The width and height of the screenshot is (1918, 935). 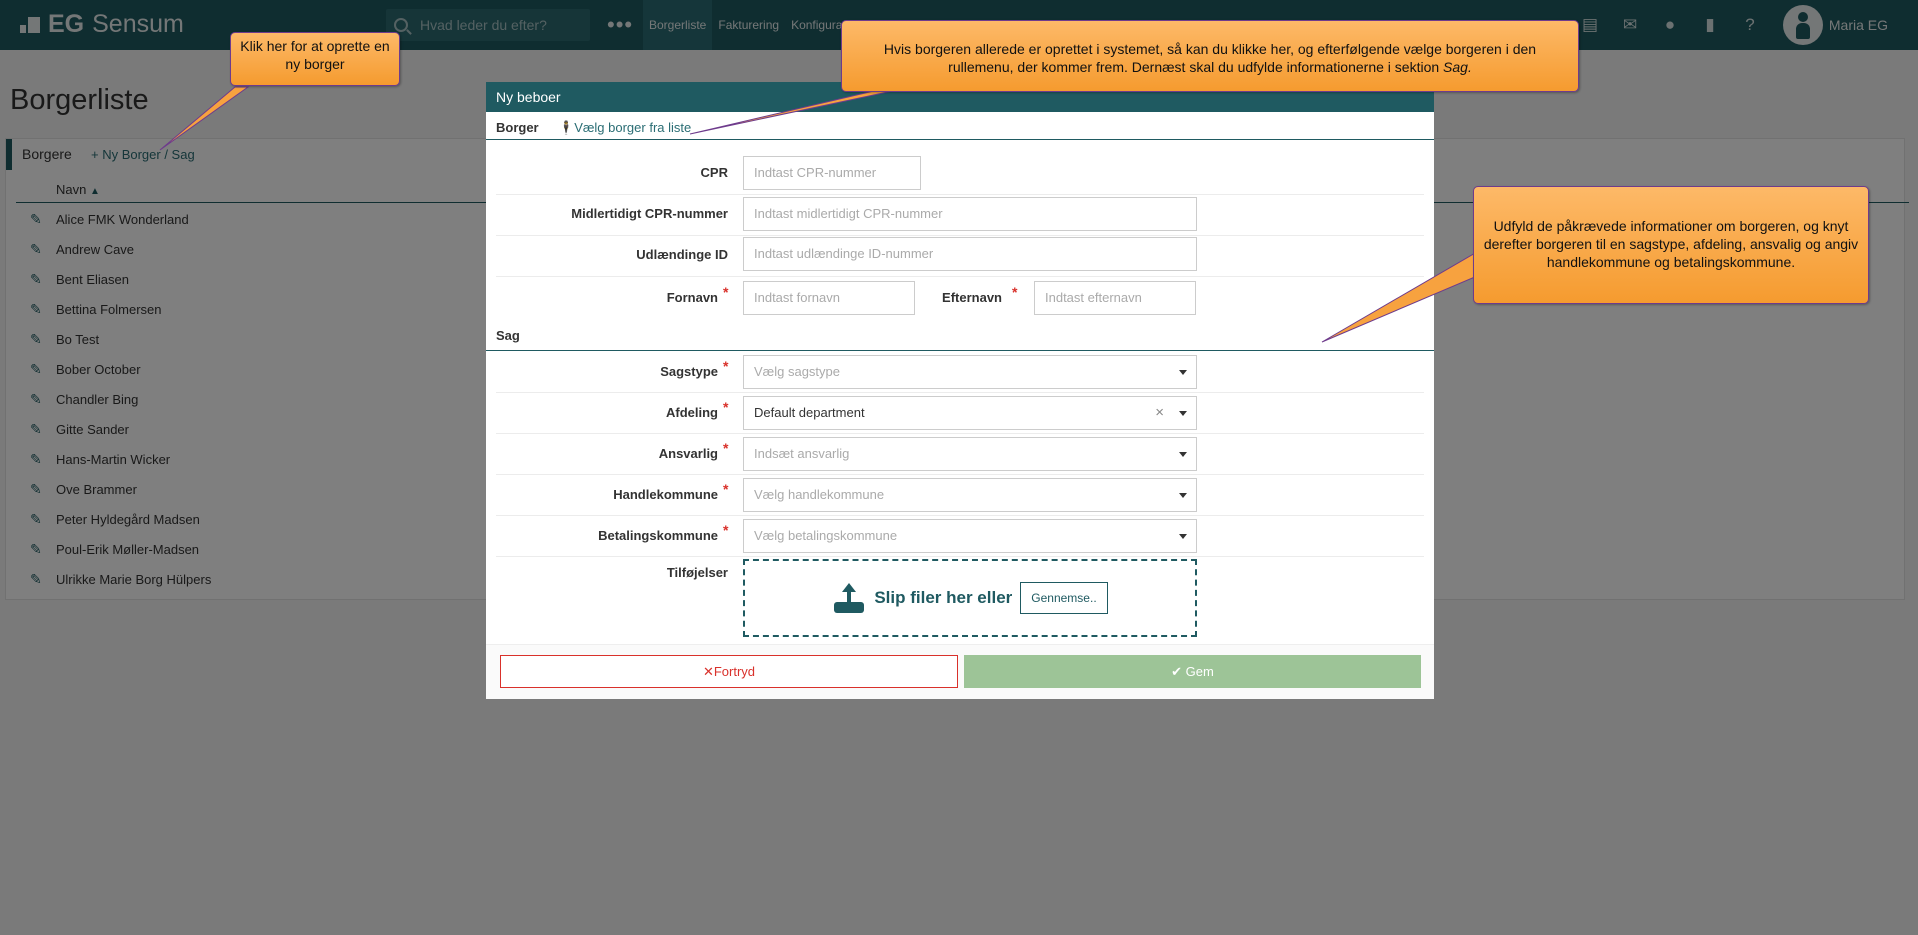 I want to click on responsible-label: Ansvarlig, so click(x=688, y=453).